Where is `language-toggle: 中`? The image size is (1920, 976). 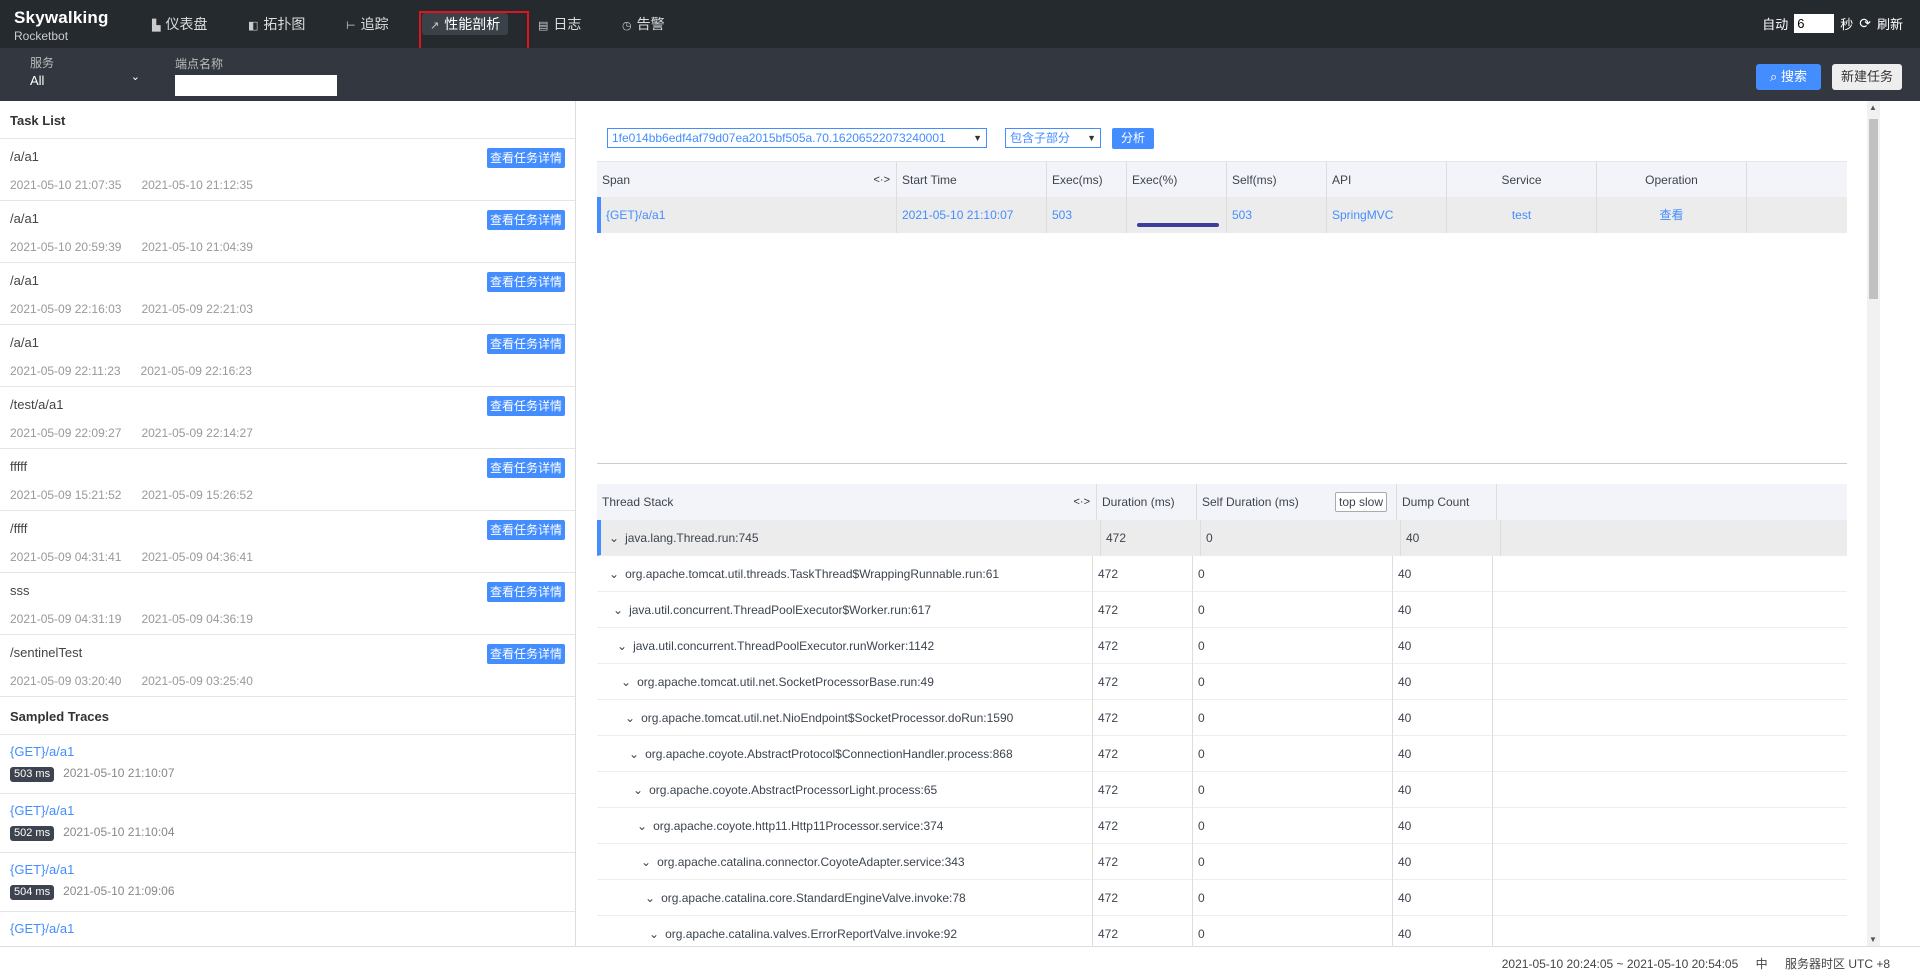
language-toggle: 中 is located at coordinates (1762, 964).